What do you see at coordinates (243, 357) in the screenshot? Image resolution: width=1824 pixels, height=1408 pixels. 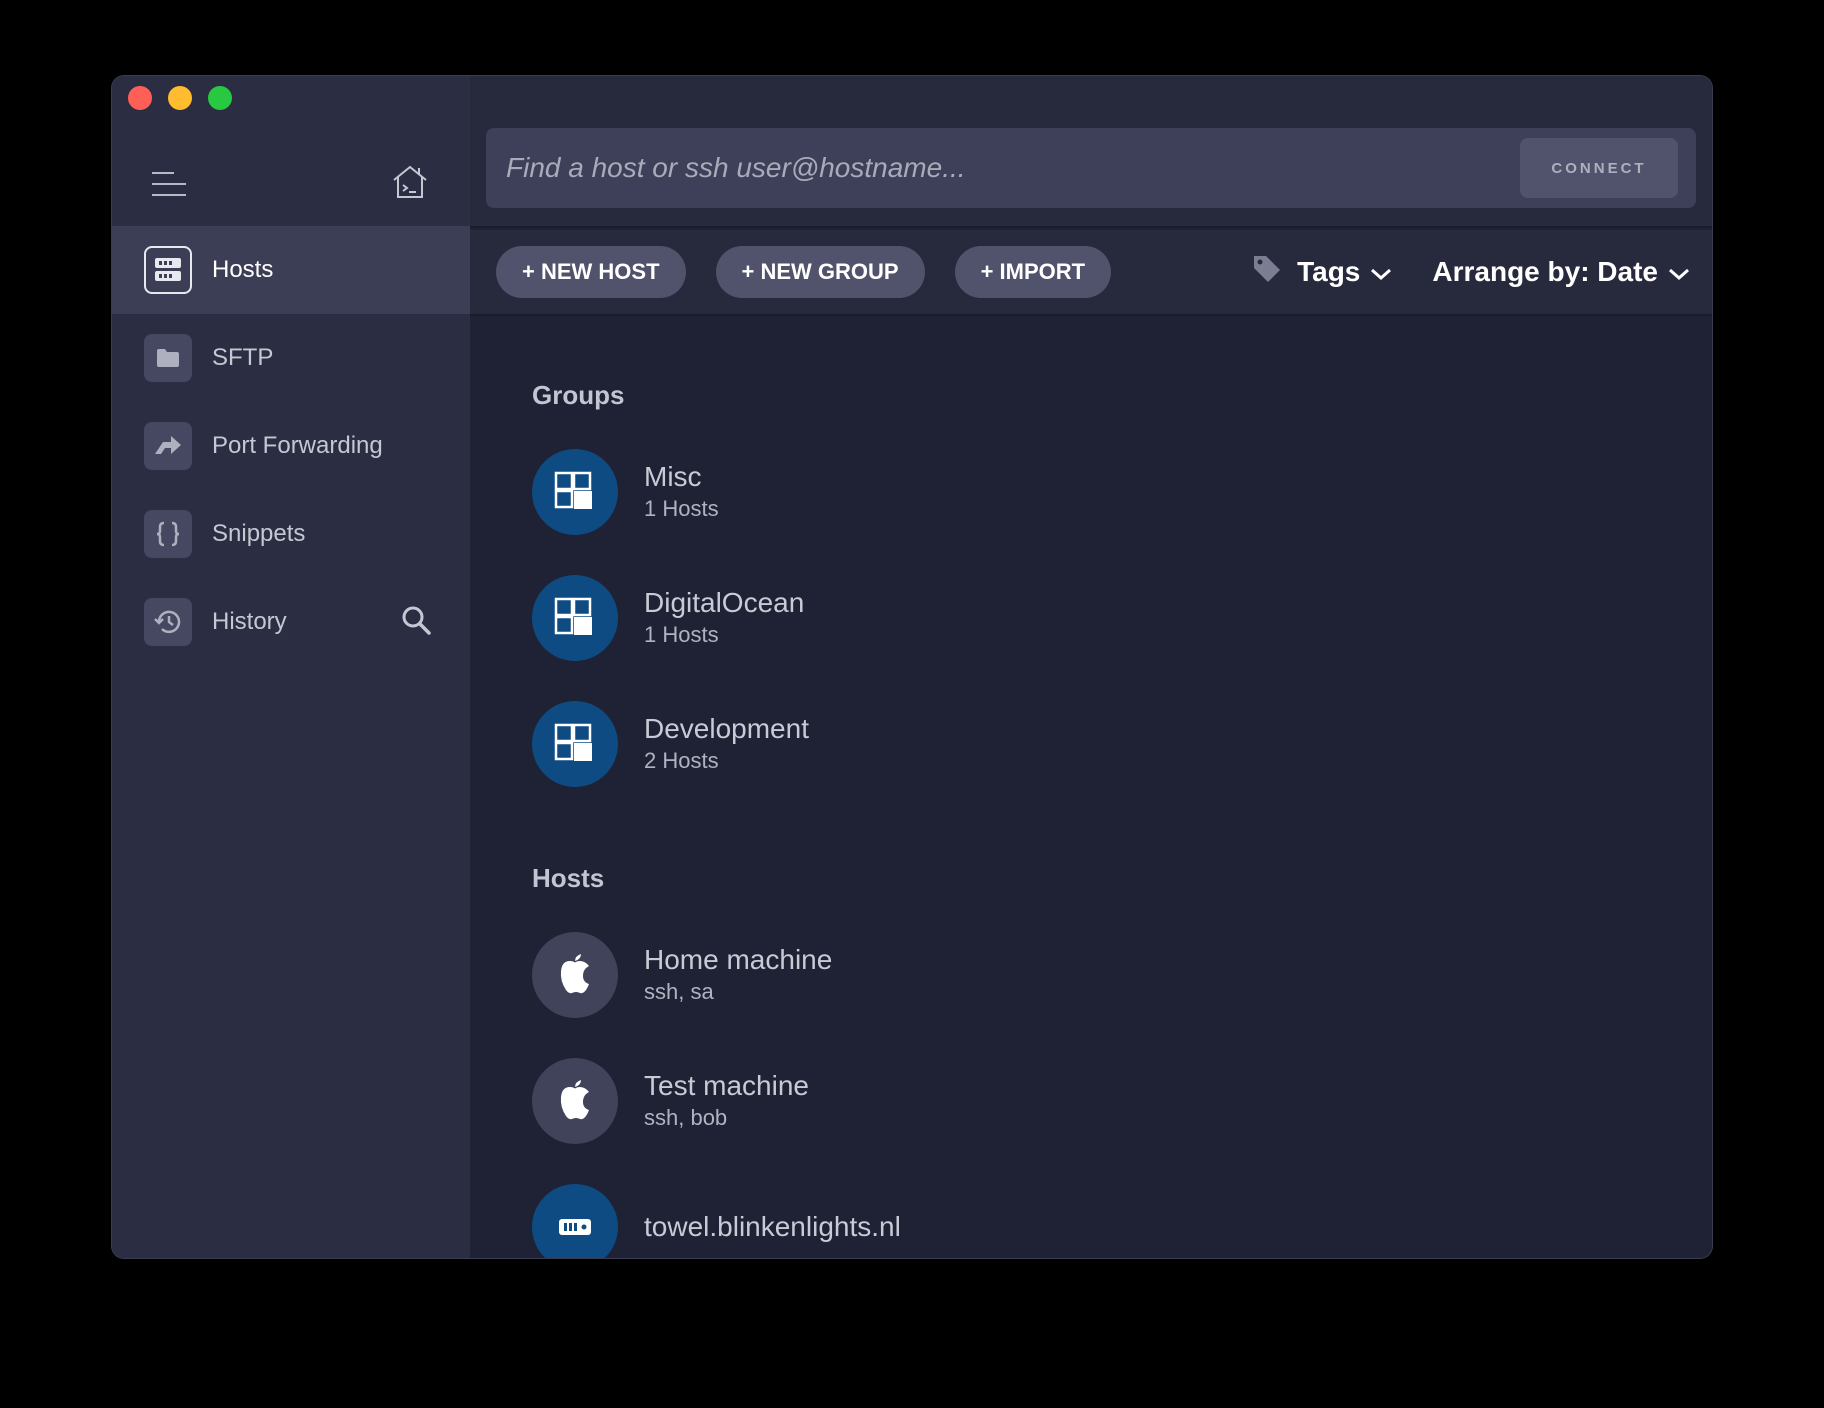 I see `sidebar-item-label: SFTP` at bounding box center [243, 357].